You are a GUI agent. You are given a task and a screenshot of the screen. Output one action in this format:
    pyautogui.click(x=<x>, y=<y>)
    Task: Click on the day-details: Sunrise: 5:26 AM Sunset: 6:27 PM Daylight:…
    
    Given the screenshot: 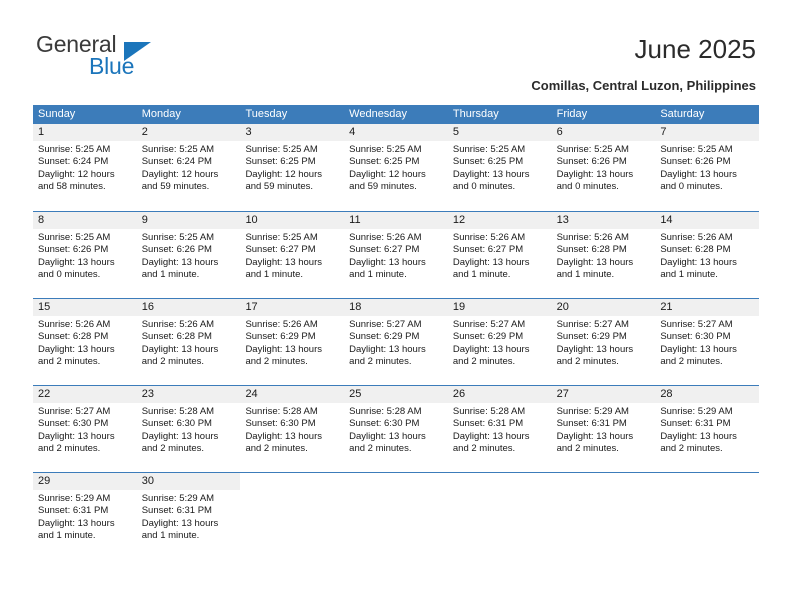 What is the action you would take?
    pyautogui.click(x=396, y=255)
    